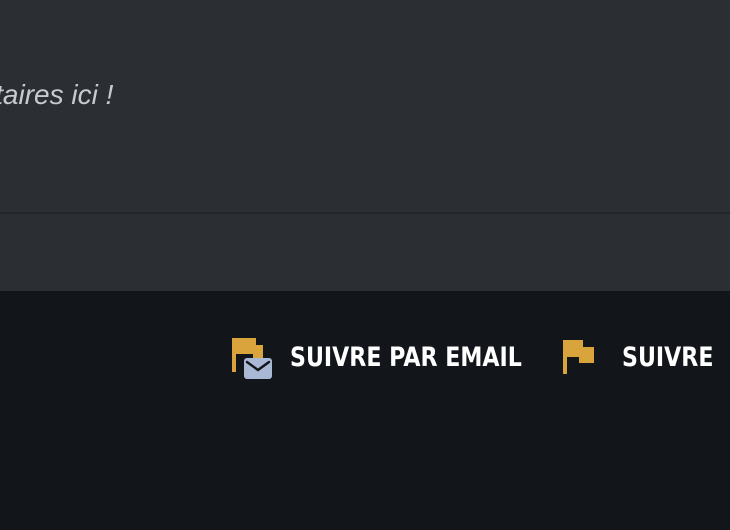  I want to click on follow-label: SUIVRE, so click(668, 357).